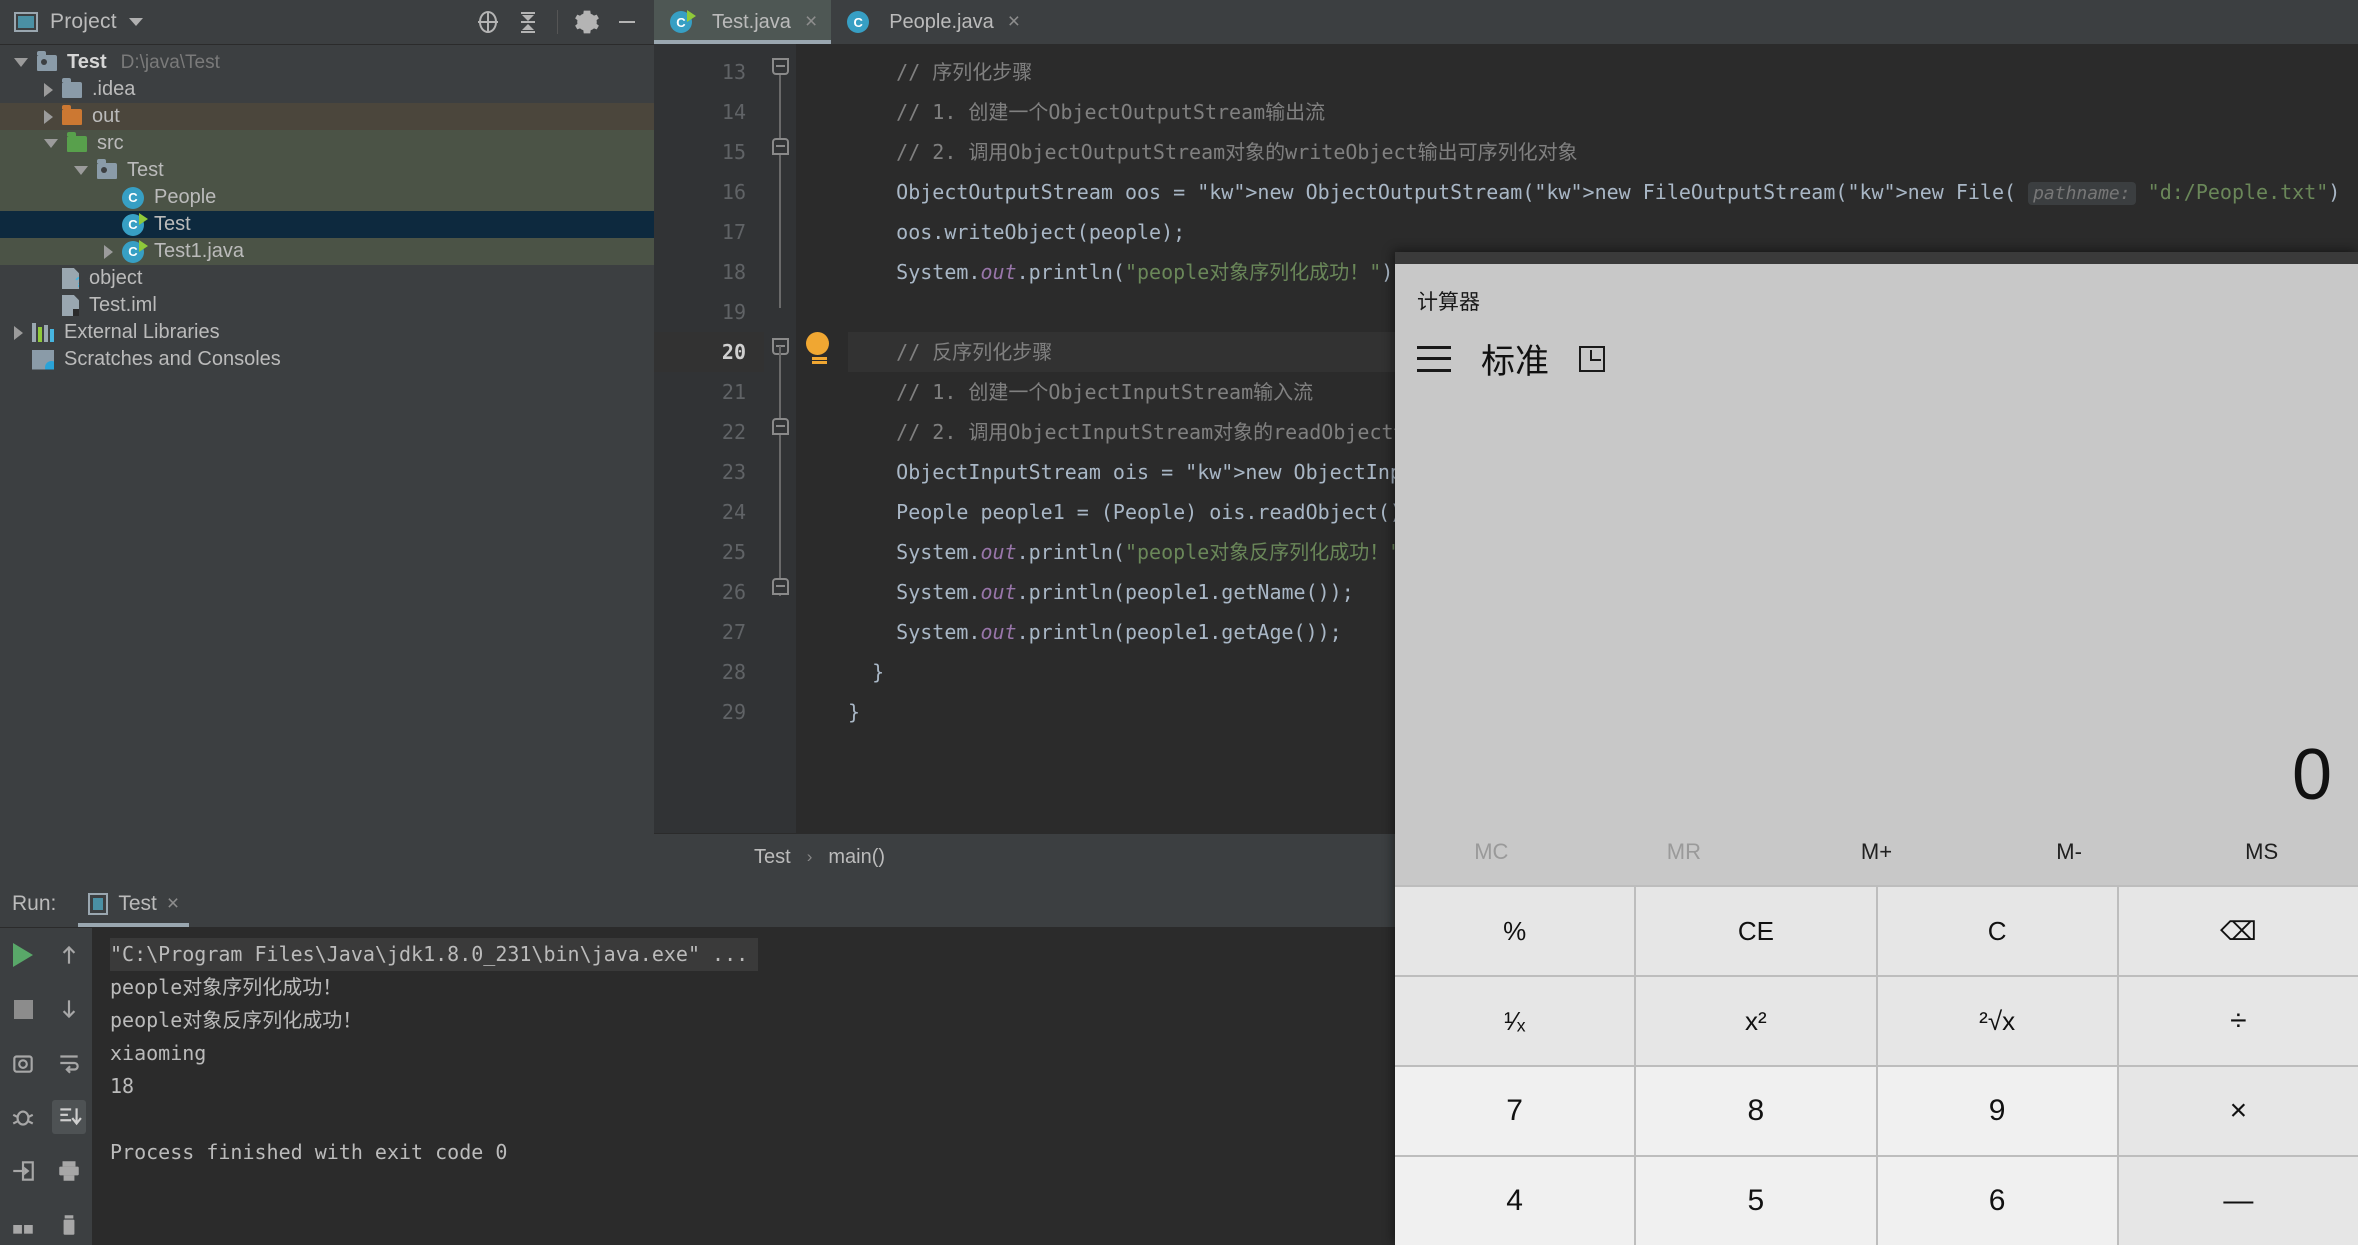 This screenshot has width=2358, height=1245. I want to click on run-icon, so click(23, 955).